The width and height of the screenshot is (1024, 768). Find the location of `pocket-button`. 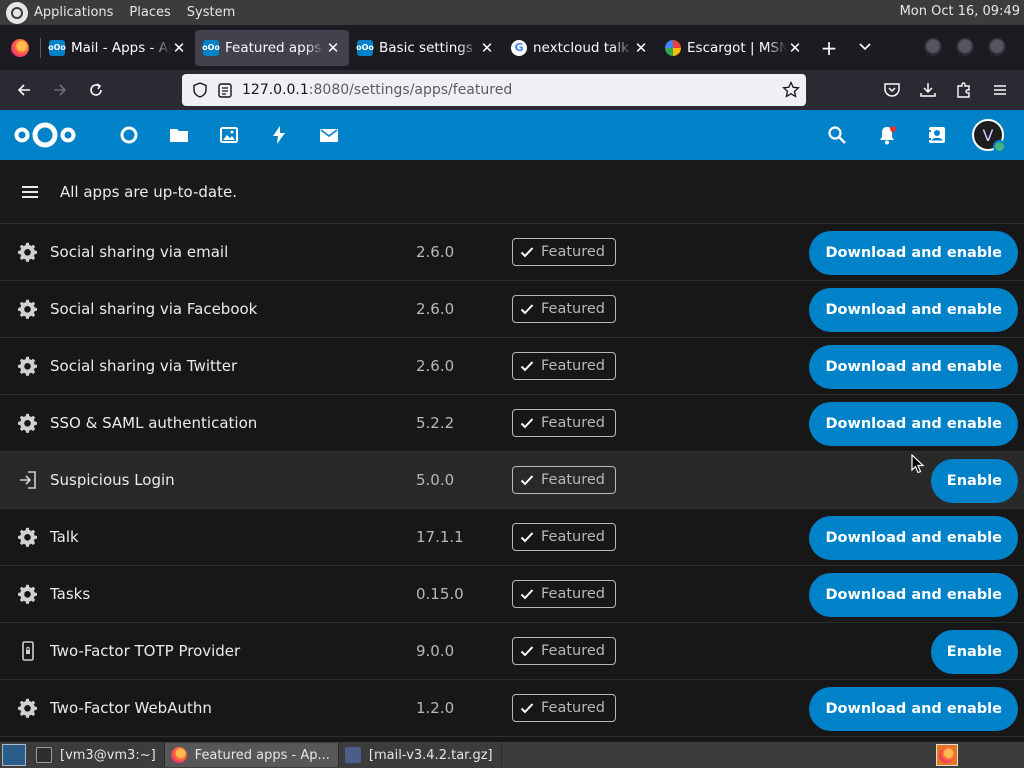

pocket-button is located at coordinates (892, 90).